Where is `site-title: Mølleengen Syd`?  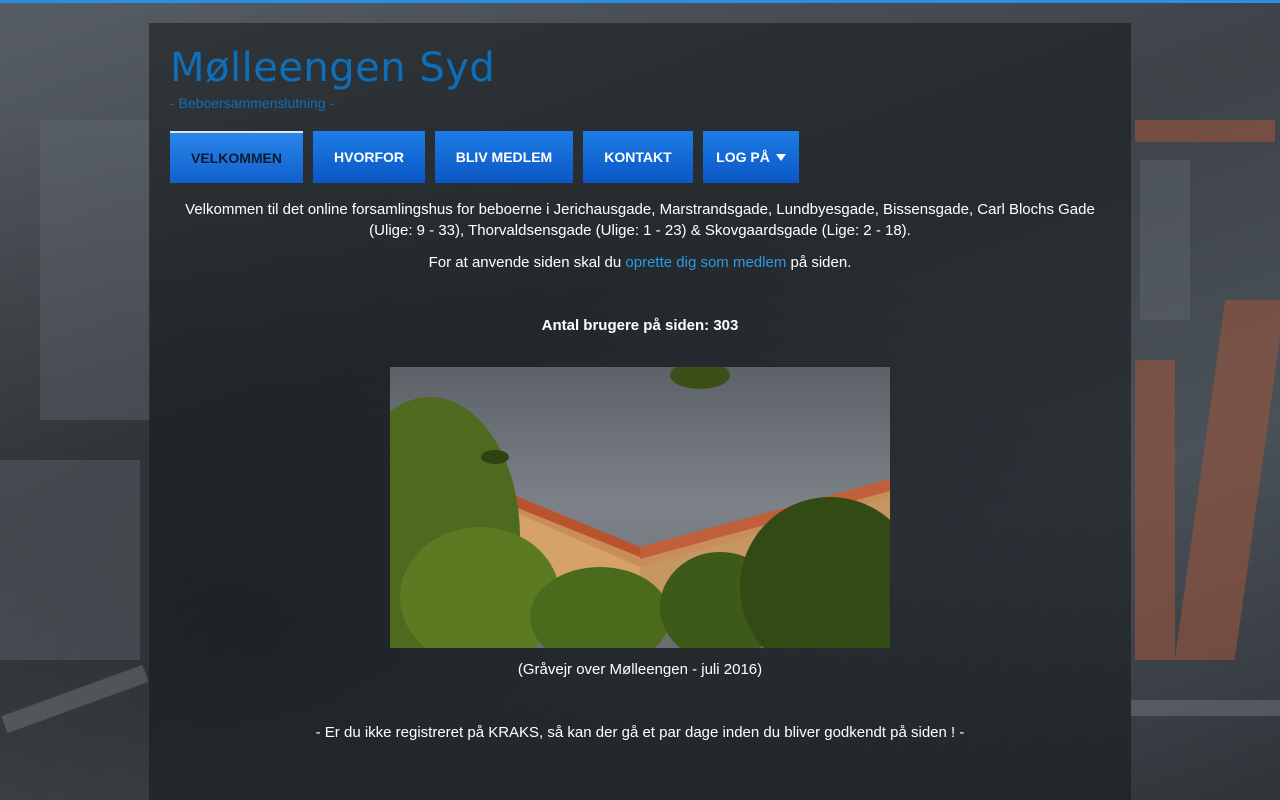
site-title: Mølleengen Syd is located at coordinates (332, 68).